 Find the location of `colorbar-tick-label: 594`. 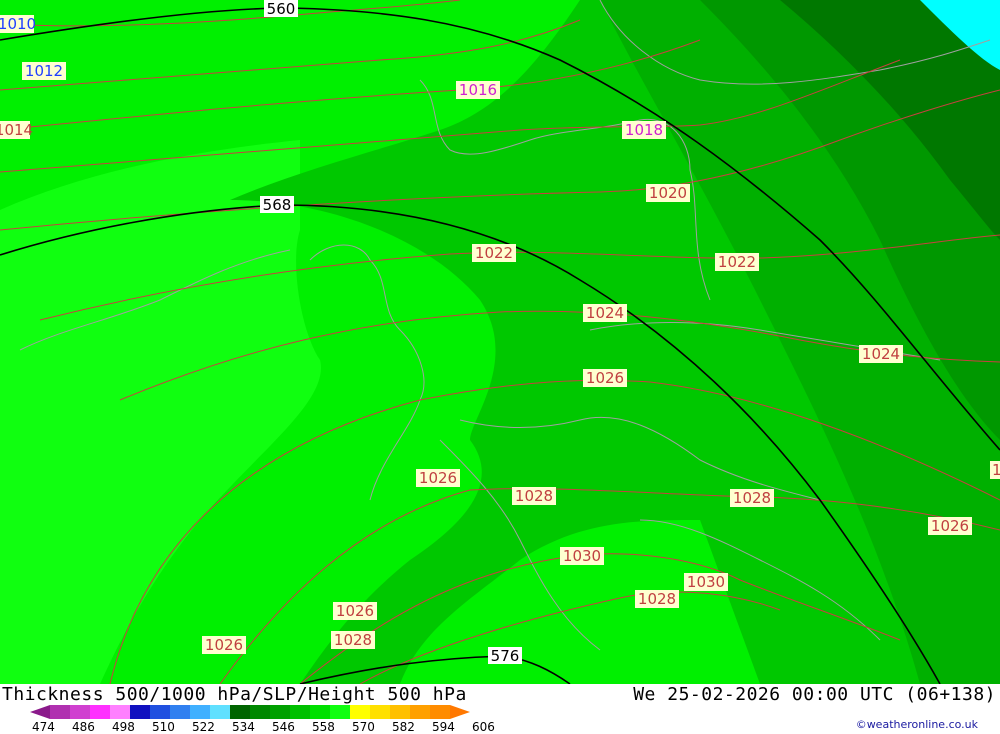

colorbar-tick-label: 594 is located at coordinates (443, 727).